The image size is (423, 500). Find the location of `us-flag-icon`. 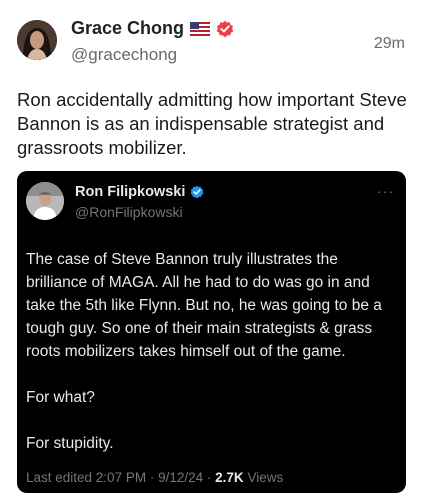

us-flag-icon is located at coordinates (200, 28).